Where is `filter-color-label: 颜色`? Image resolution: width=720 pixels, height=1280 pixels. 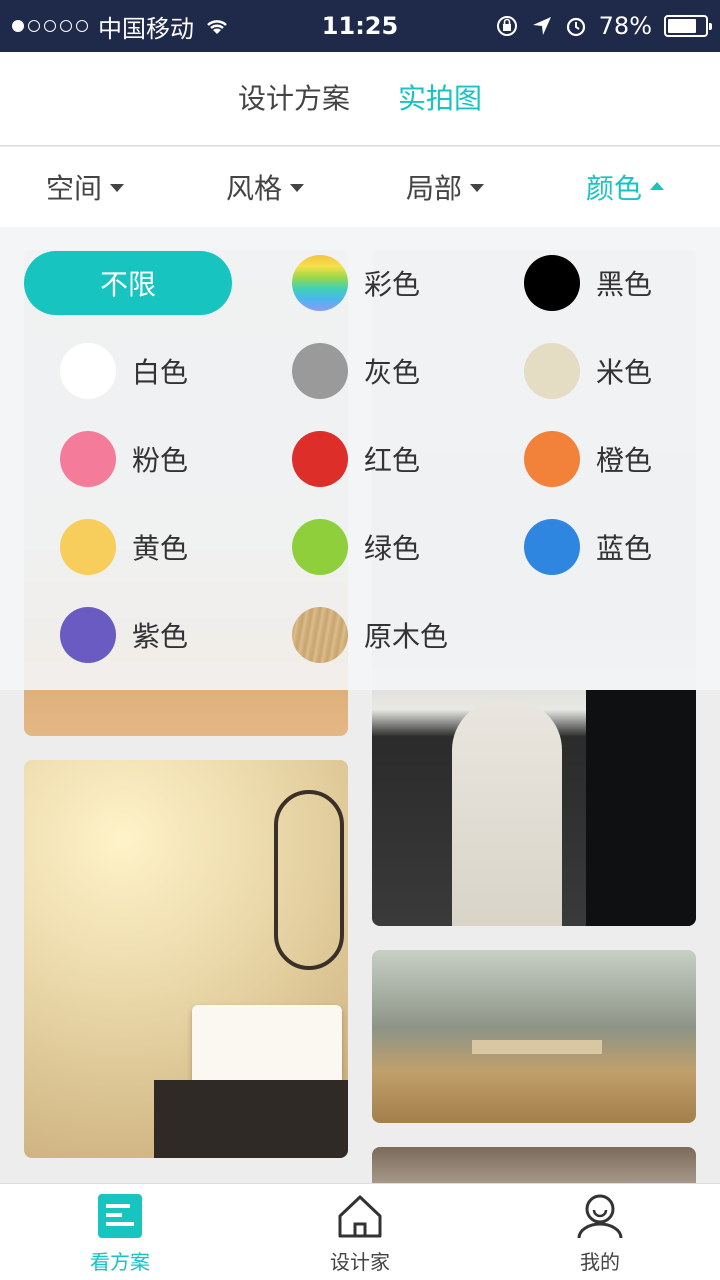
filter-color-label: 颜色 is located at coordinates (614, 188).